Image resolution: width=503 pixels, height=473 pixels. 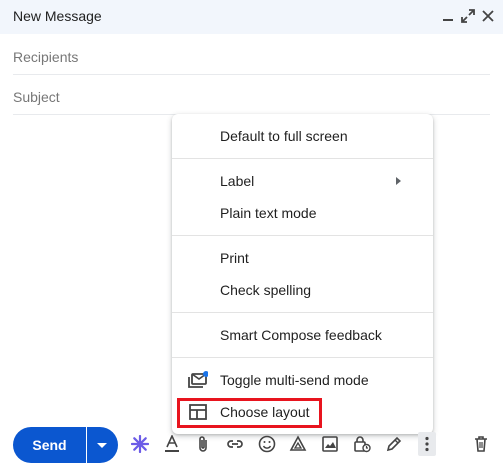 What do you see at coordinates (468, 16) in the screenshot?
I see `expand-icon` at bounding box center [468, 16].